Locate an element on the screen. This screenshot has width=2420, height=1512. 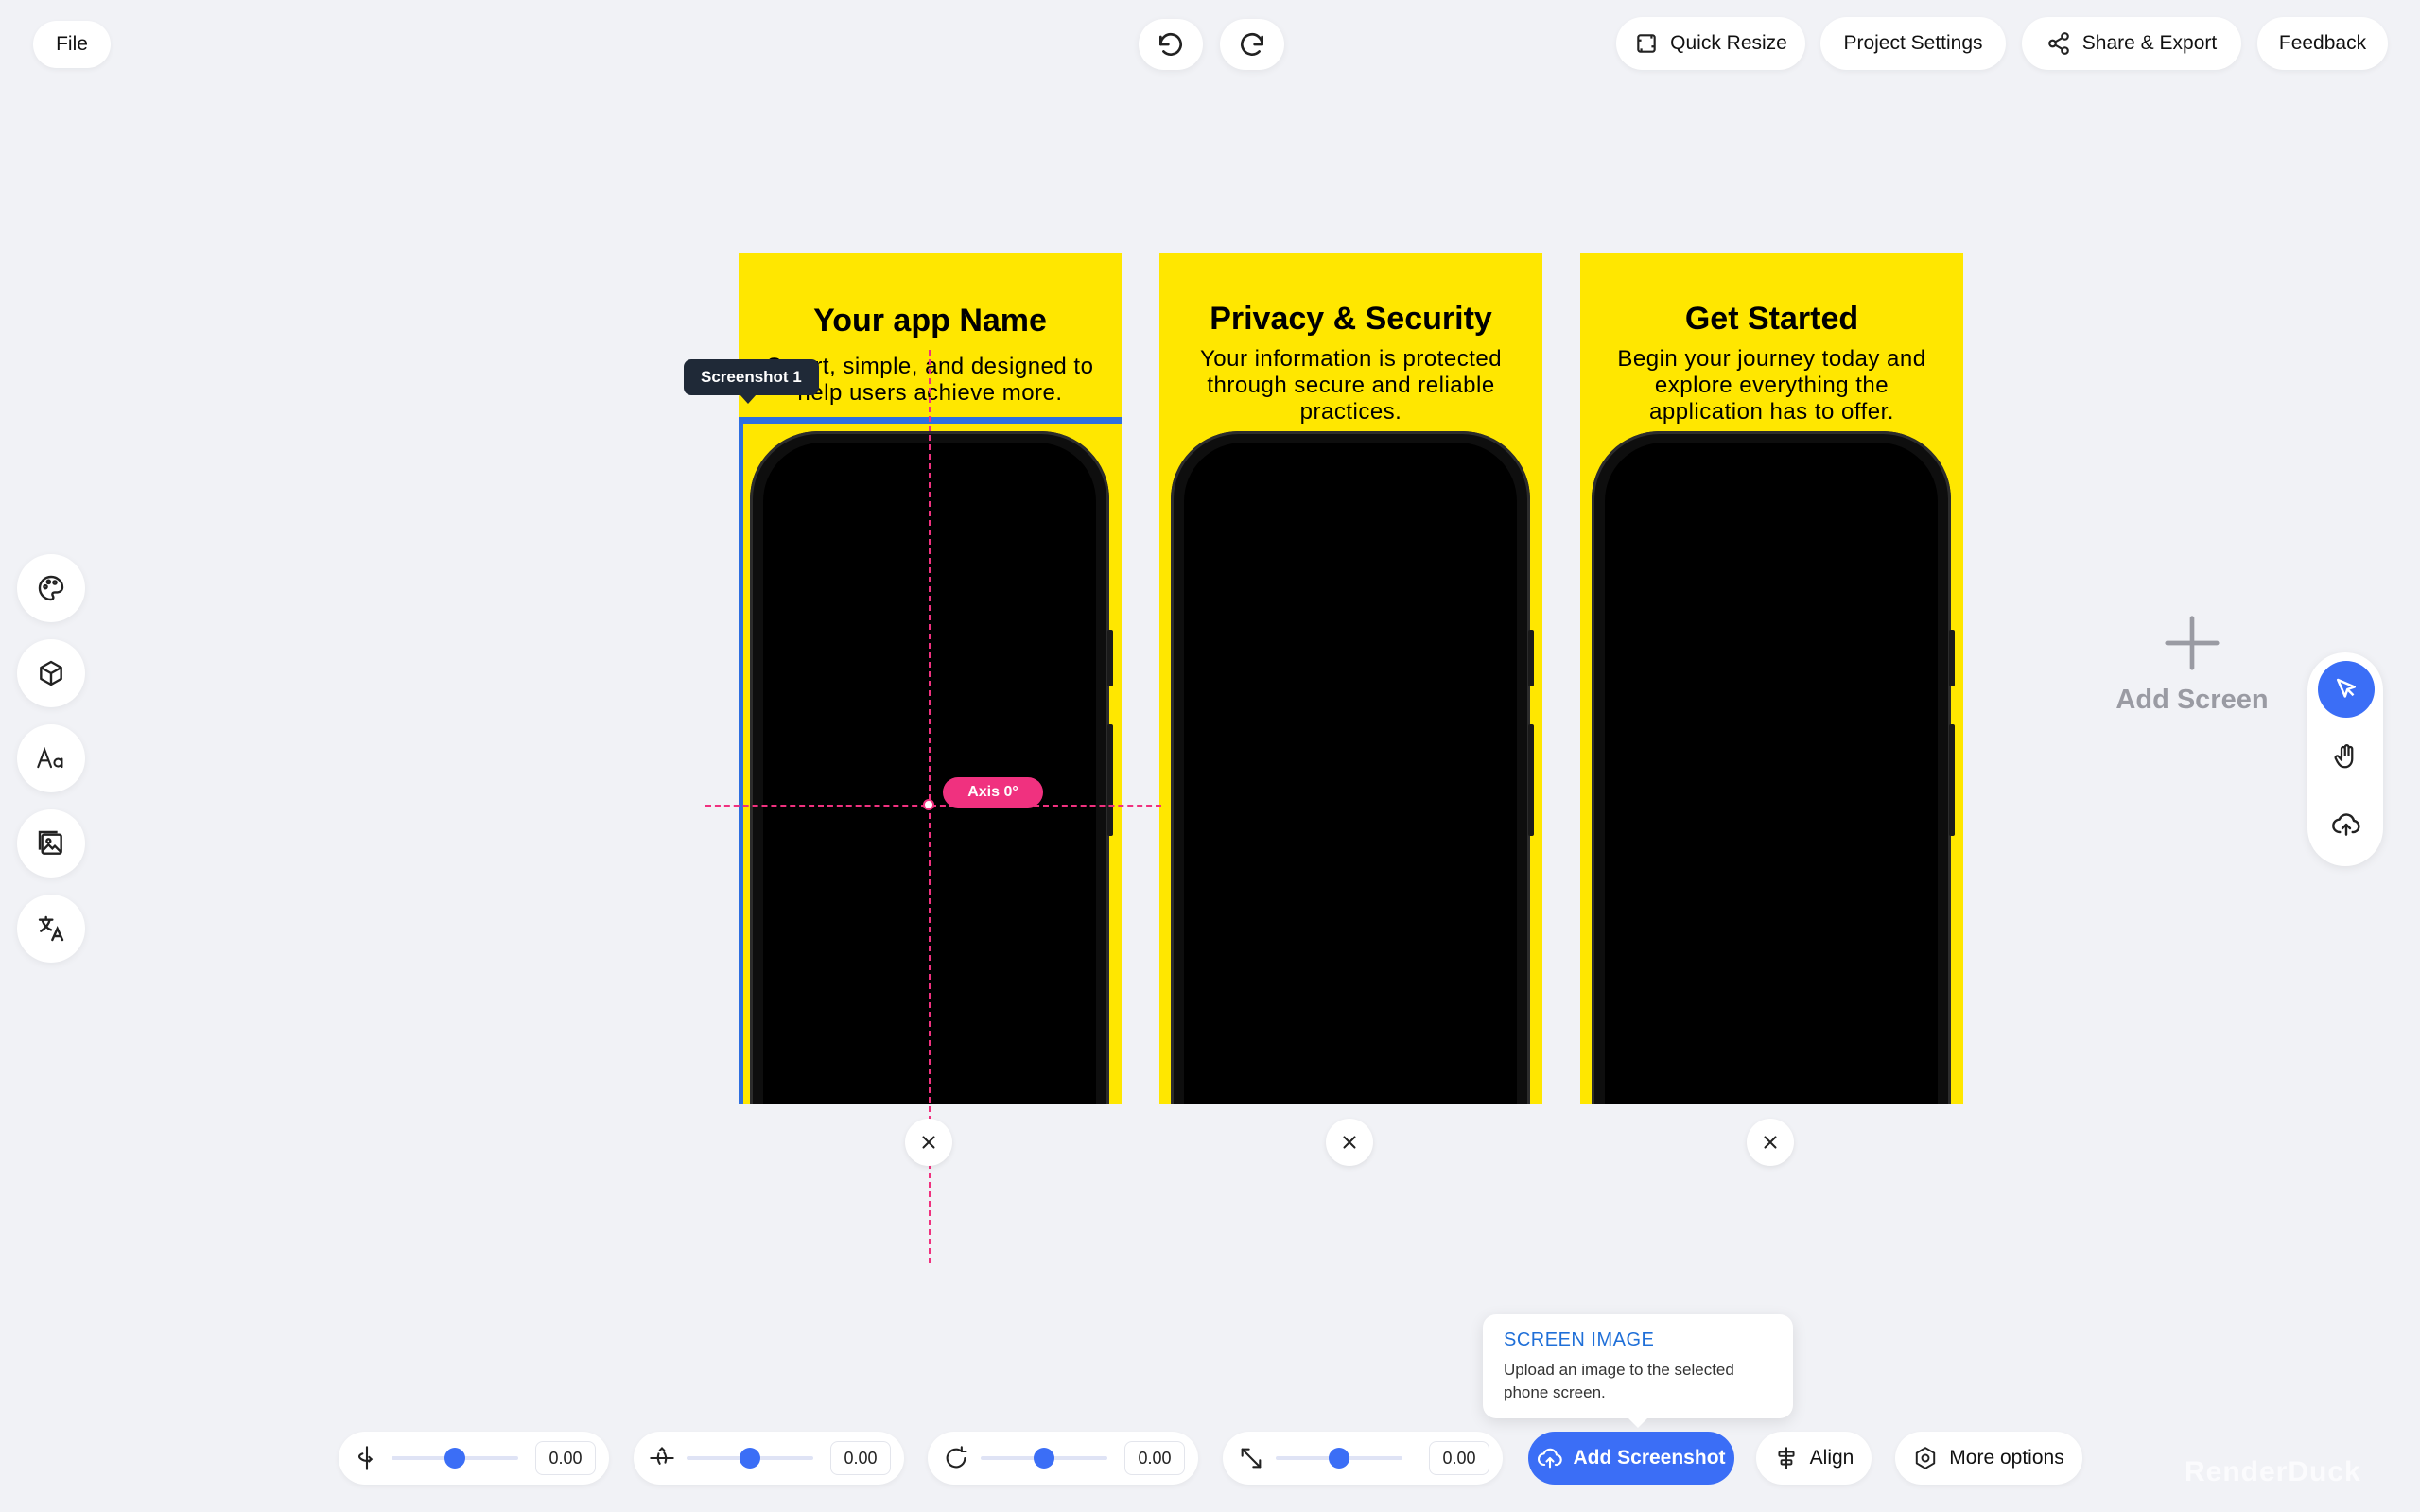
add-screen-label: Add Screen is located at coordinates (2192, 700).